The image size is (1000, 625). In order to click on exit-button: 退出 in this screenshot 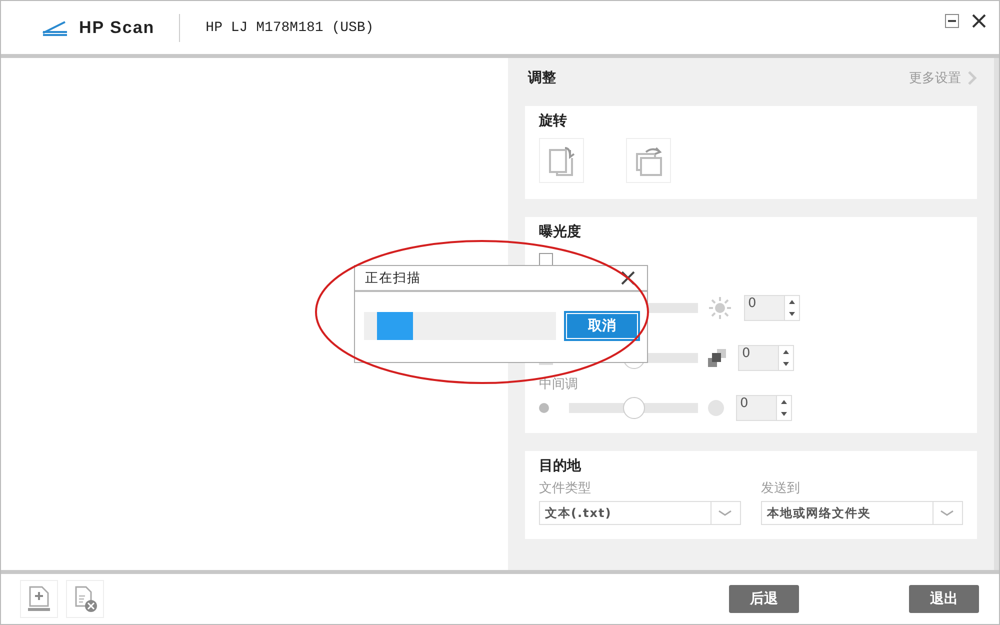, I will do `click(944, 599)`.